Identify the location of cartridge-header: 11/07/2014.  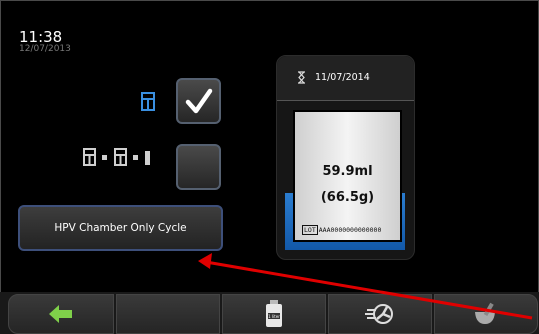
(345, 78).